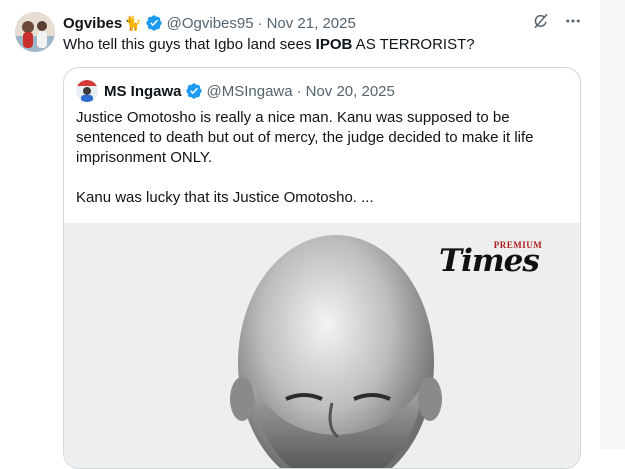 The height and width of the screenshot is (469, 625). What do you see at coordinates (143, 91) in the screenshot?
I see `quote-display-name: MS Ingawa` at bounding box center [143, 91].